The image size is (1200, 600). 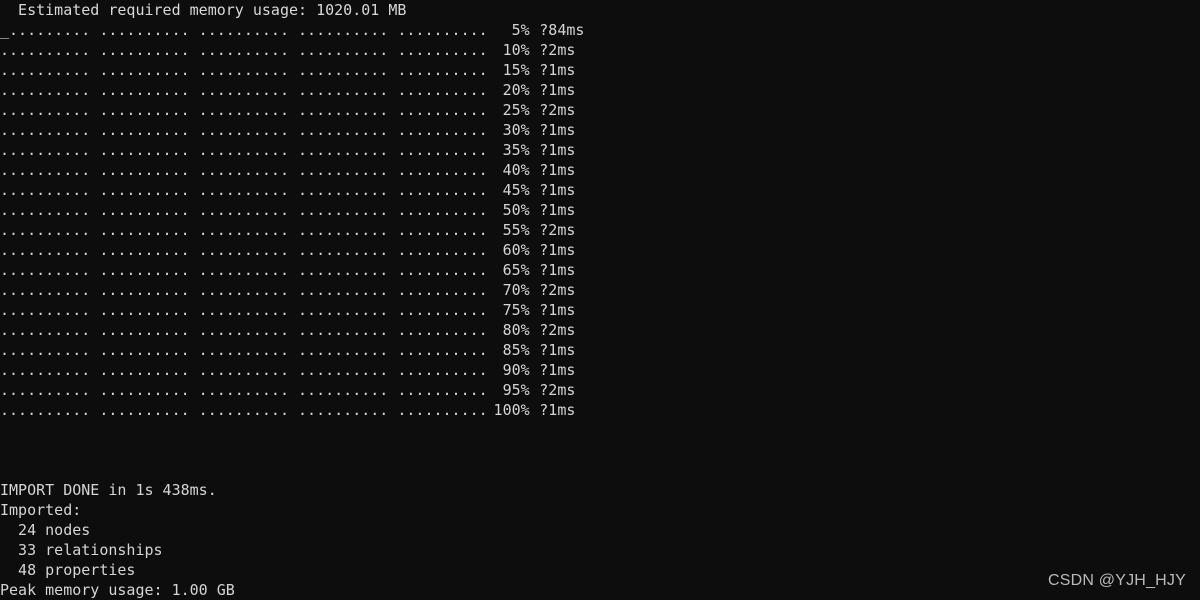 I want to click on progress-percent: 10%, so click(x=516, y=50).